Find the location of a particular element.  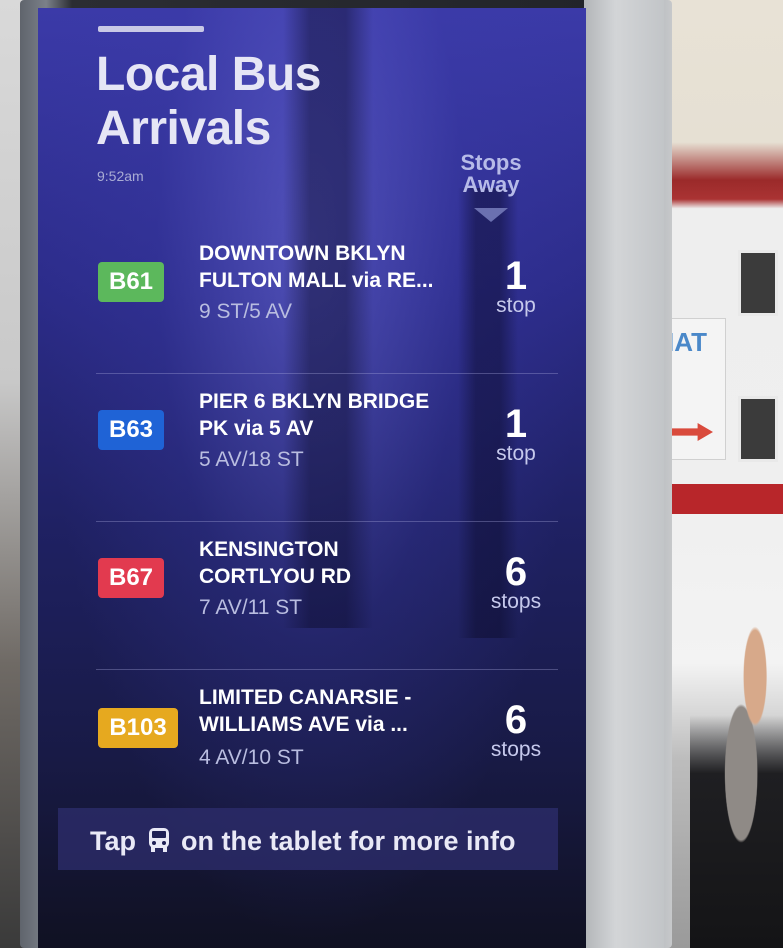

destination-line: PK via 5 AV is located at coordinates (256, 428).